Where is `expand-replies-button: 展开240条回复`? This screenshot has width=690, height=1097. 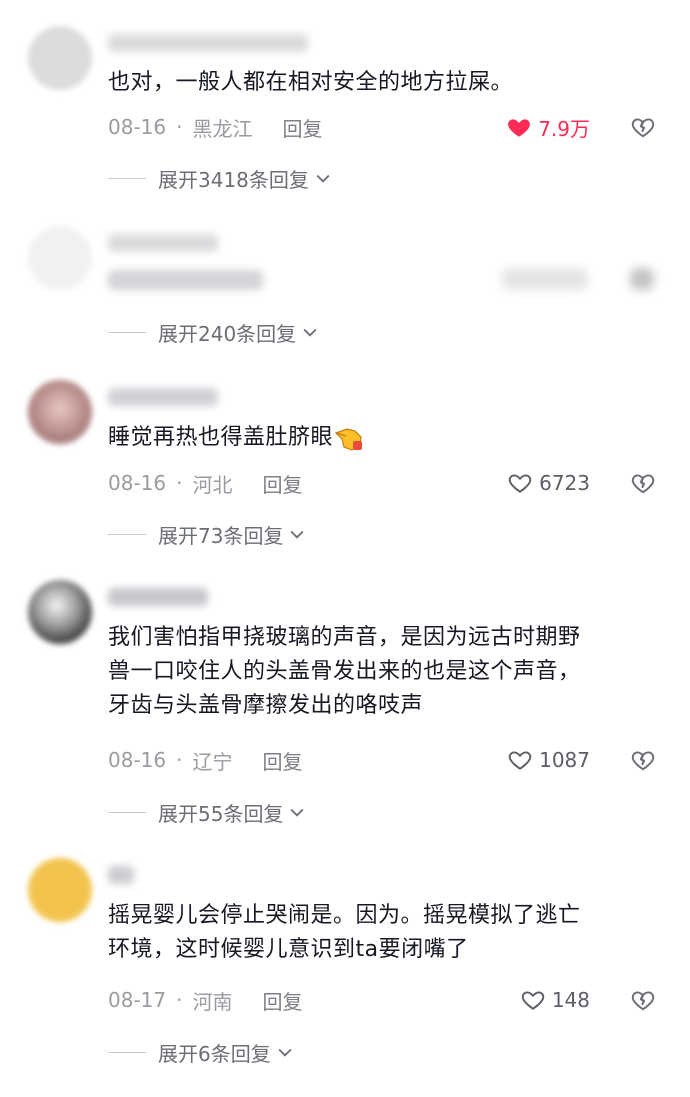
expand-replies-button: 展开240条回复 is located at coordinates (214, 332).